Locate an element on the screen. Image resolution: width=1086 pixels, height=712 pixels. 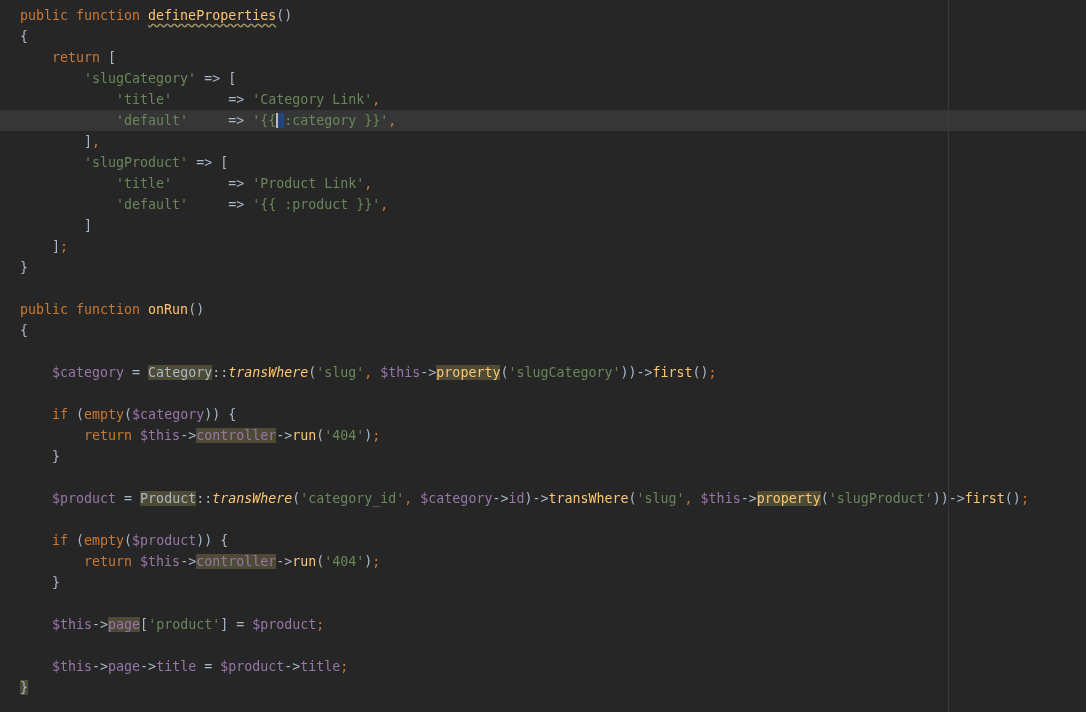
code-line: ], is located at coordinates (92, 142).